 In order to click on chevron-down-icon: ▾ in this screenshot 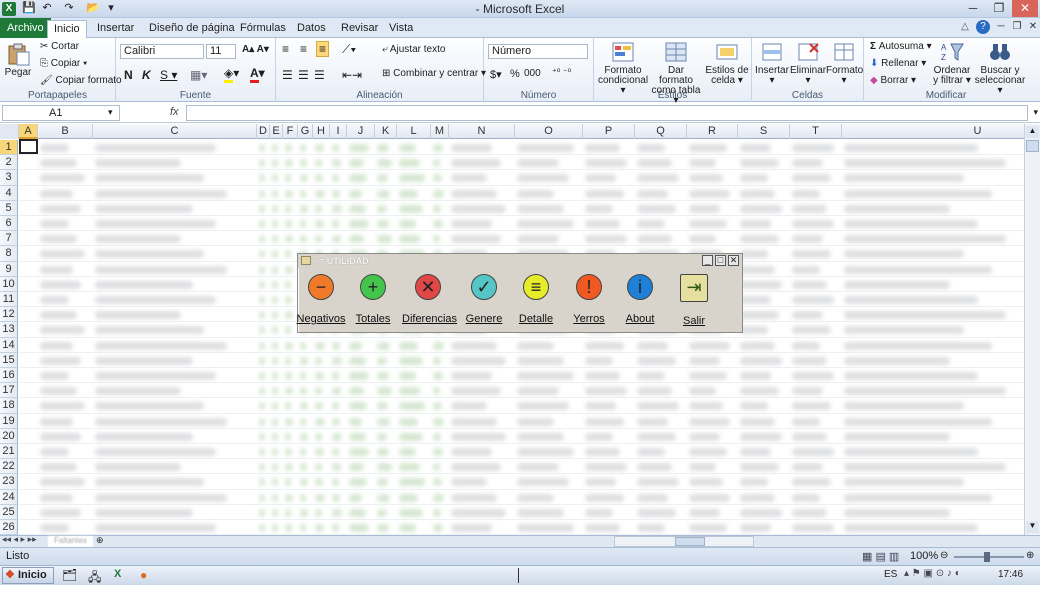, I will do `click(110, 112)`.